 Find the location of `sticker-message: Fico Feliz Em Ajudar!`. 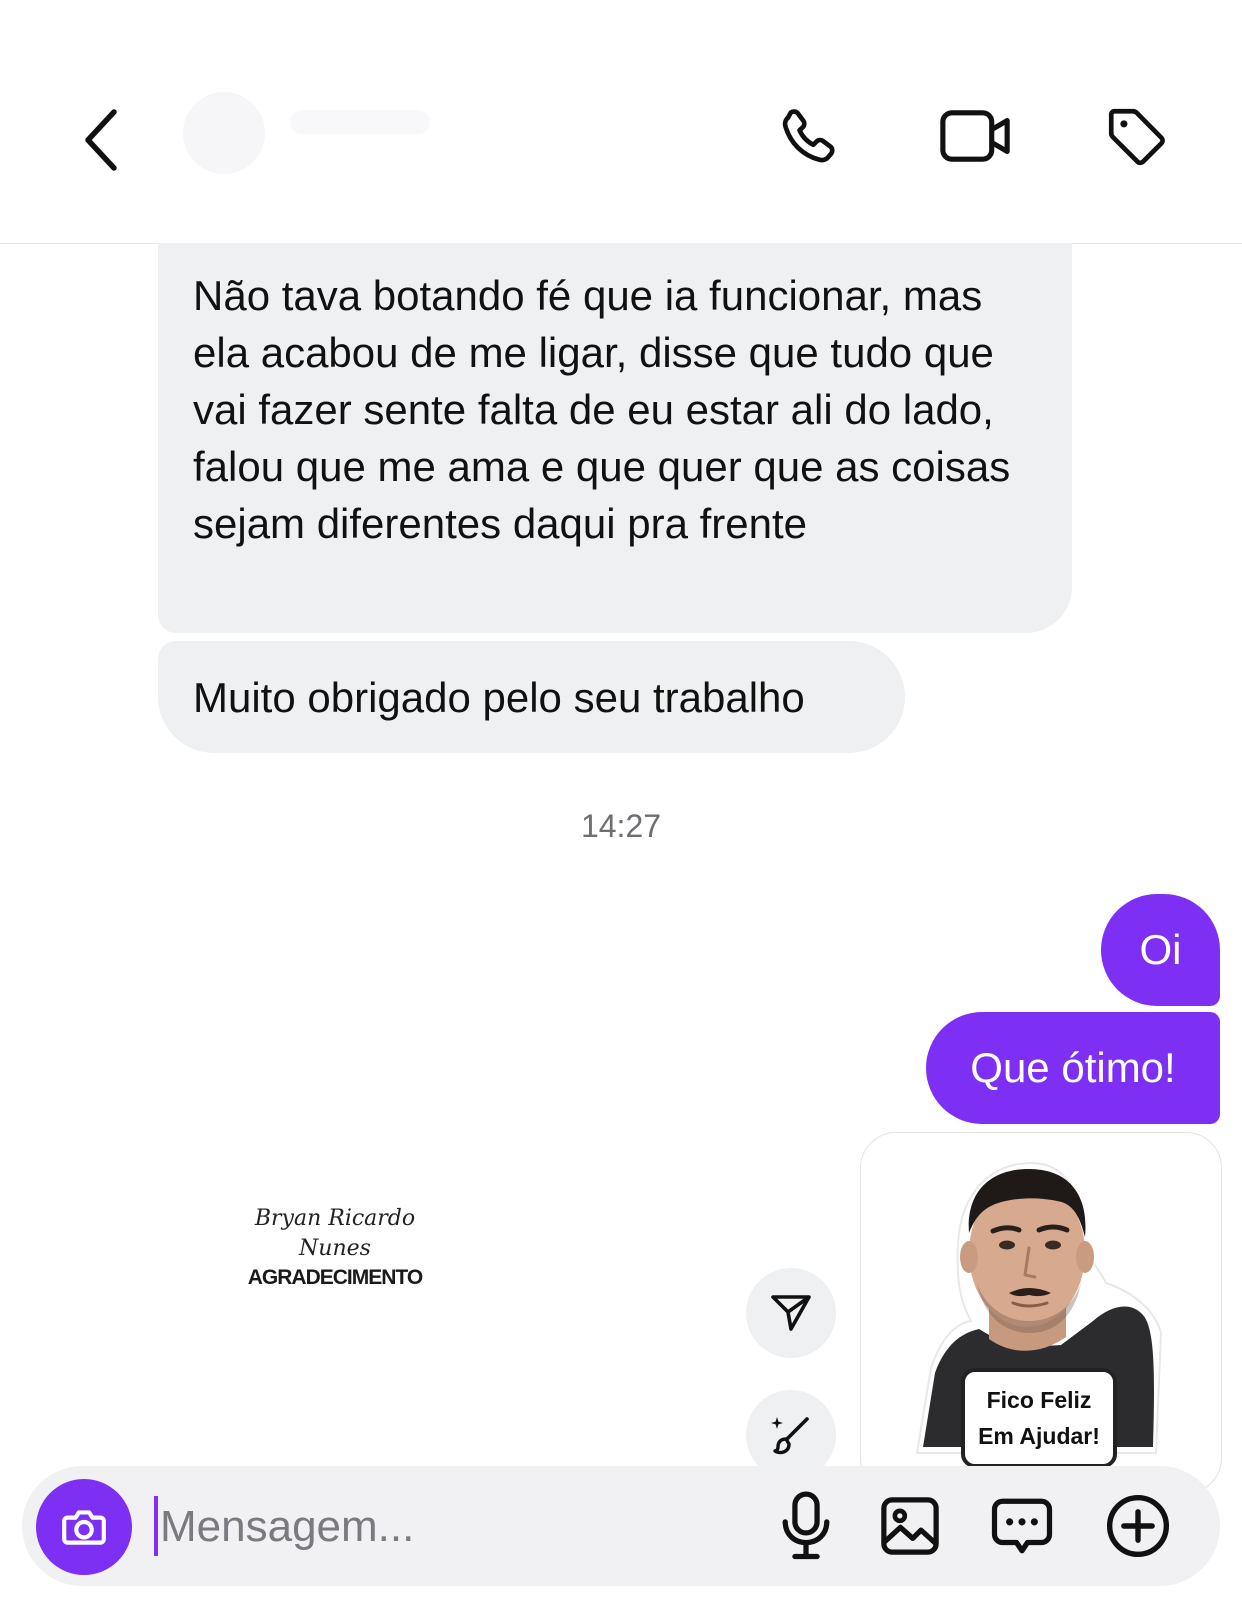

sticker-message: Fico Feliz Em Ajudar! is located at coordinates (1041, 1313).